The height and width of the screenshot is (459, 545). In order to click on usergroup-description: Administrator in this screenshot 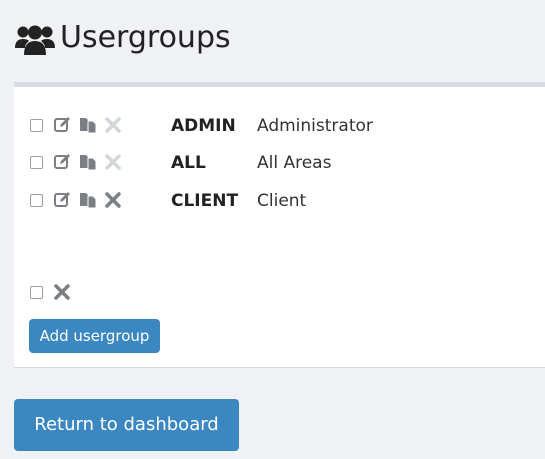, I will do `click(315, 126)`.